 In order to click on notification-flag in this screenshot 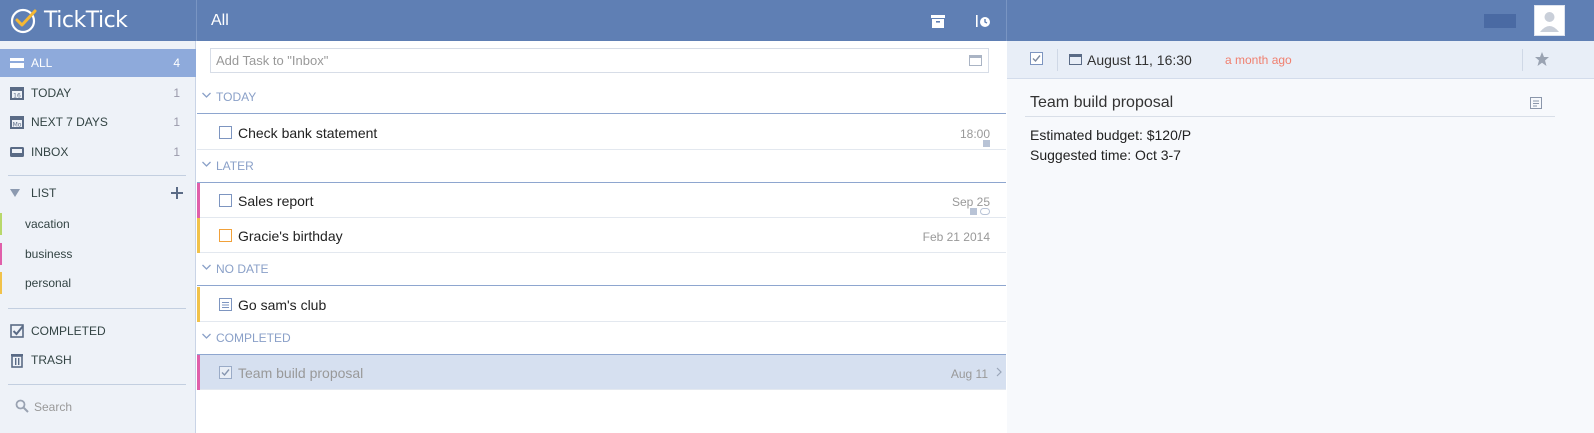, I will do `click(1500, 21)`.